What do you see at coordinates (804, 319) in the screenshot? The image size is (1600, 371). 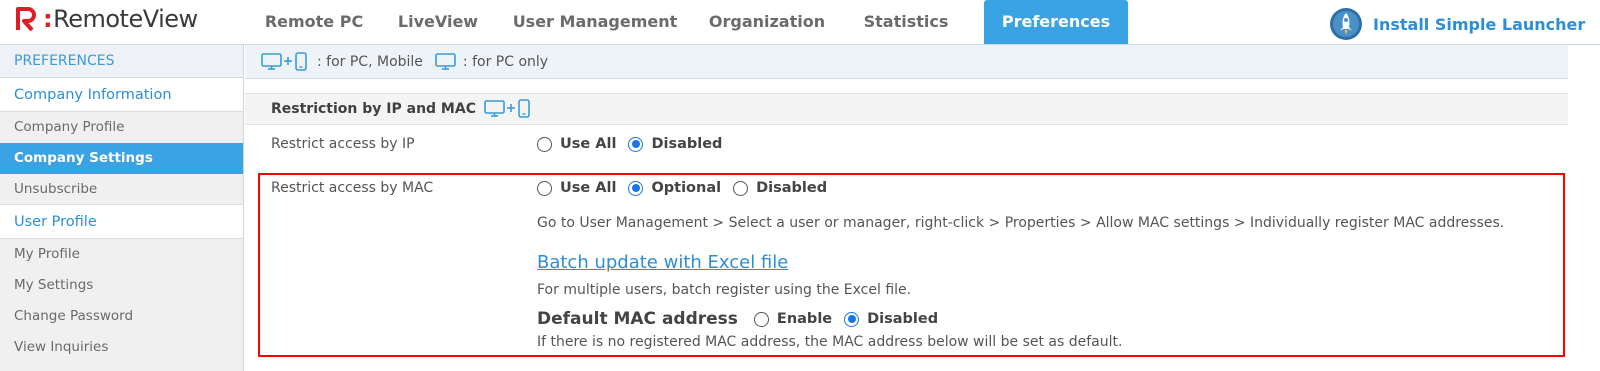 I see `default-mac-enable-label: Enable` at bounding box center [804, 319].